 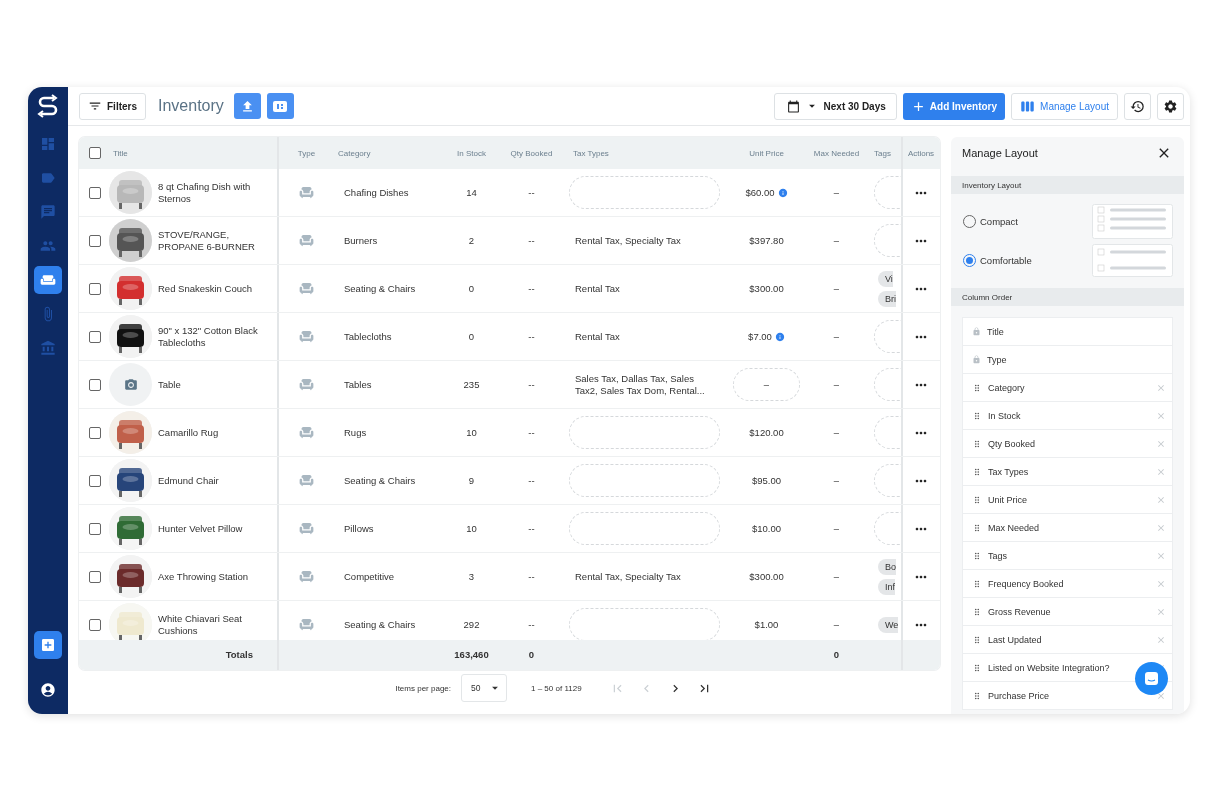 I want to click on select-all-checkbox, so click(x=95, y=153).